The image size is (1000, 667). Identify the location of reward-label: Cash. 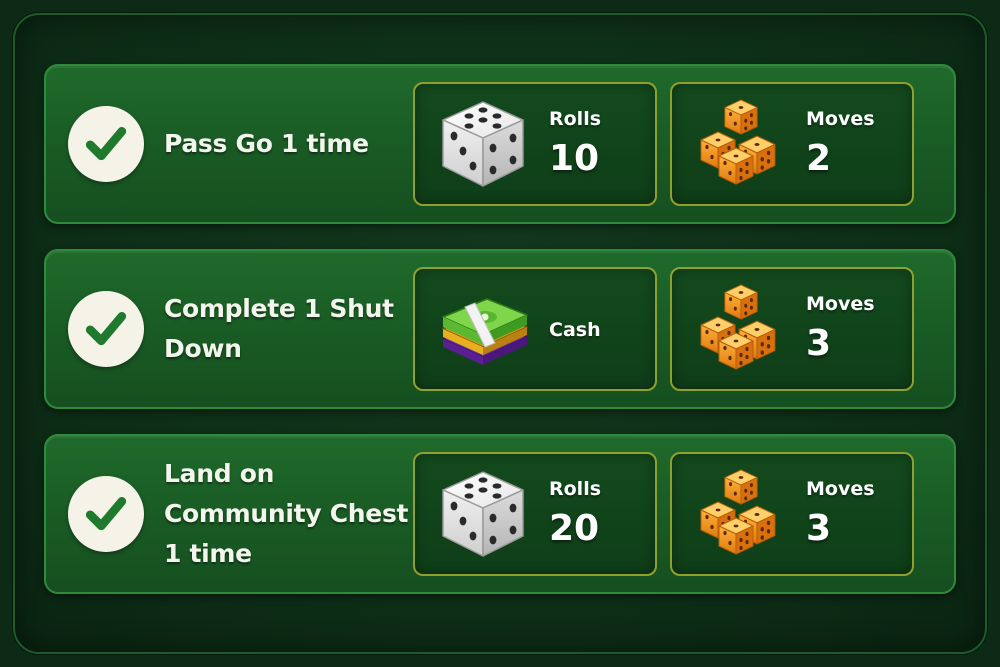
(575, 330).